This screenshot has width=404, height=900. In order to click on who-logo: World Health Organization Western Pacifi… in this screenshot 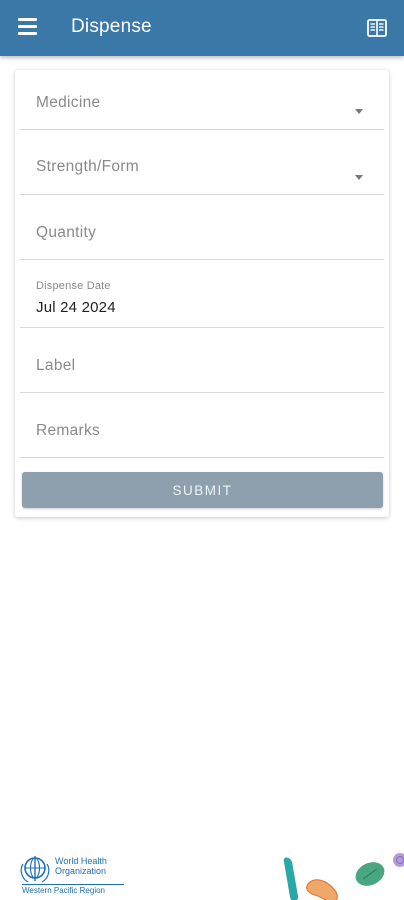, I will do `click(73, 874)`.